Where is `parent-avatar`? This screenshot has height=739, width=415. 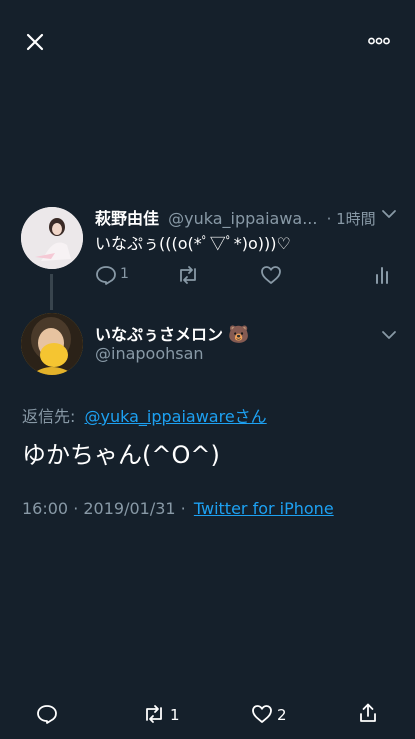
parent-avatar is located at coordinates (52, 238).